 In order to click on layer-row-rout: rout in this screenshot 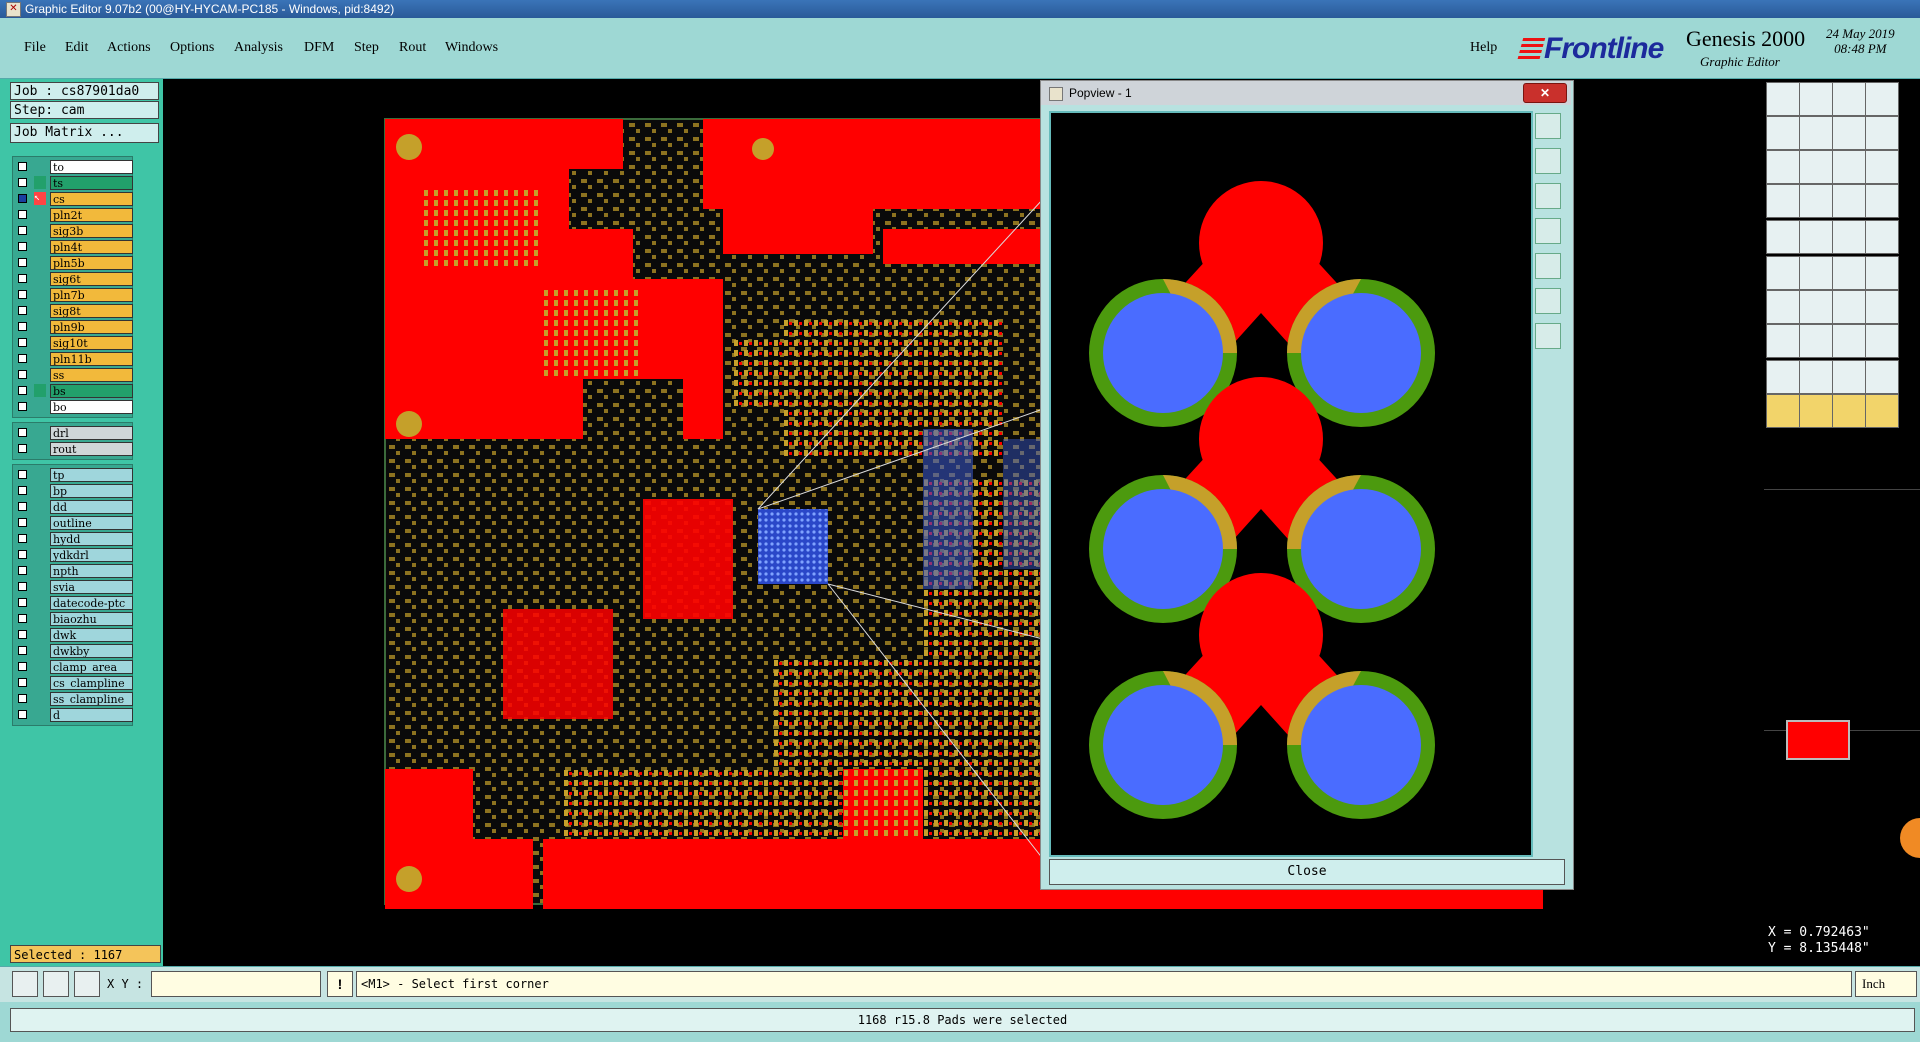, I will do `click(73, 449)`.